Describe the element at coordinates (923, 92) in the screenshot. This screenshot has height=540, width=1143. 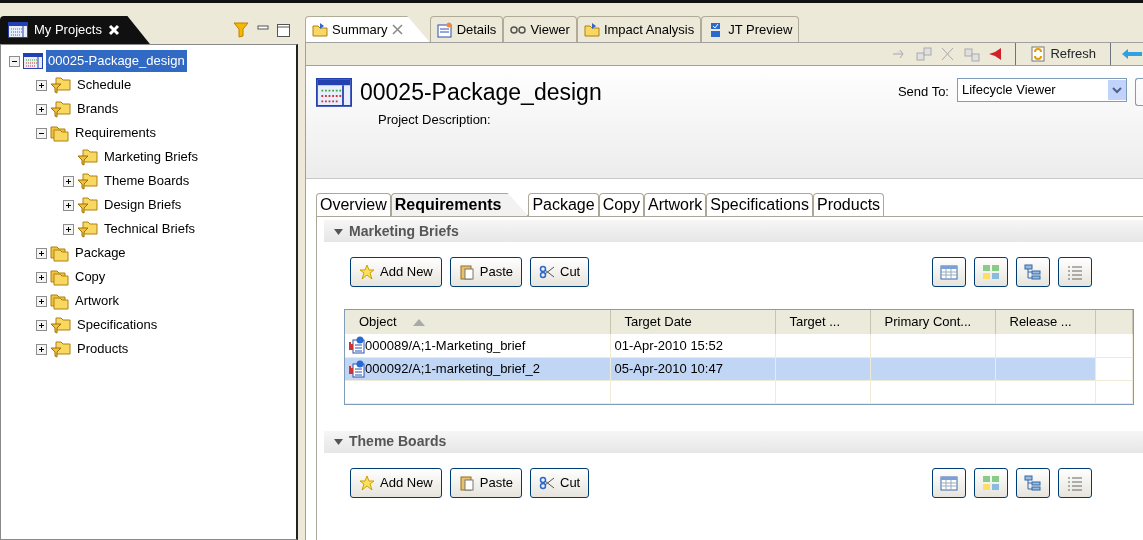
I see `send-to-label: Send To:` at that location.